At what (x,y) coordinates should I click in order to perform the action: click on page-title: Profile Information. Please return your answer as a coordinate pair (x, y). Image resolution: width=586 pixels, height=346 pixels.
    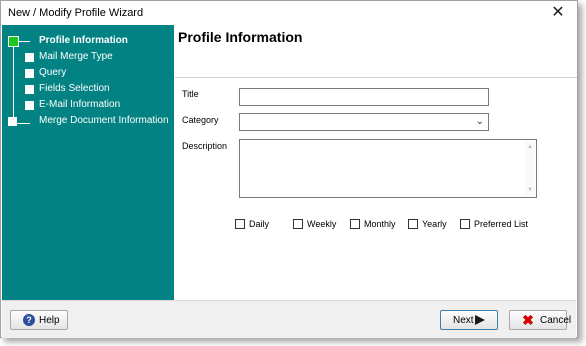
    Looking at the image, I should click on (240, 37).